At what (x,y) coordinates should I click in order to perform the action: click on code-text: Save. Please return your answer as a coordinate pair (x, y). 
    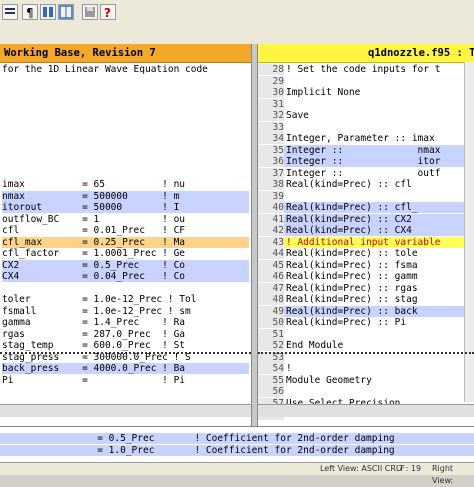
    Looking at the image, I should click on (297, 115).